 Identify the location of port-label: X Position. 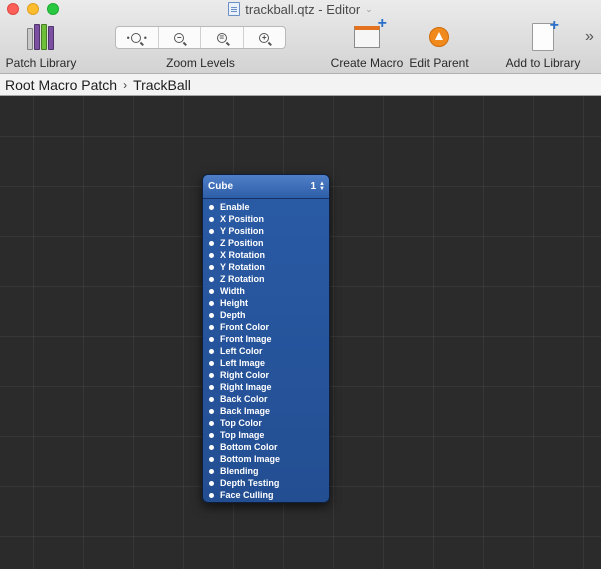
(242, 219).